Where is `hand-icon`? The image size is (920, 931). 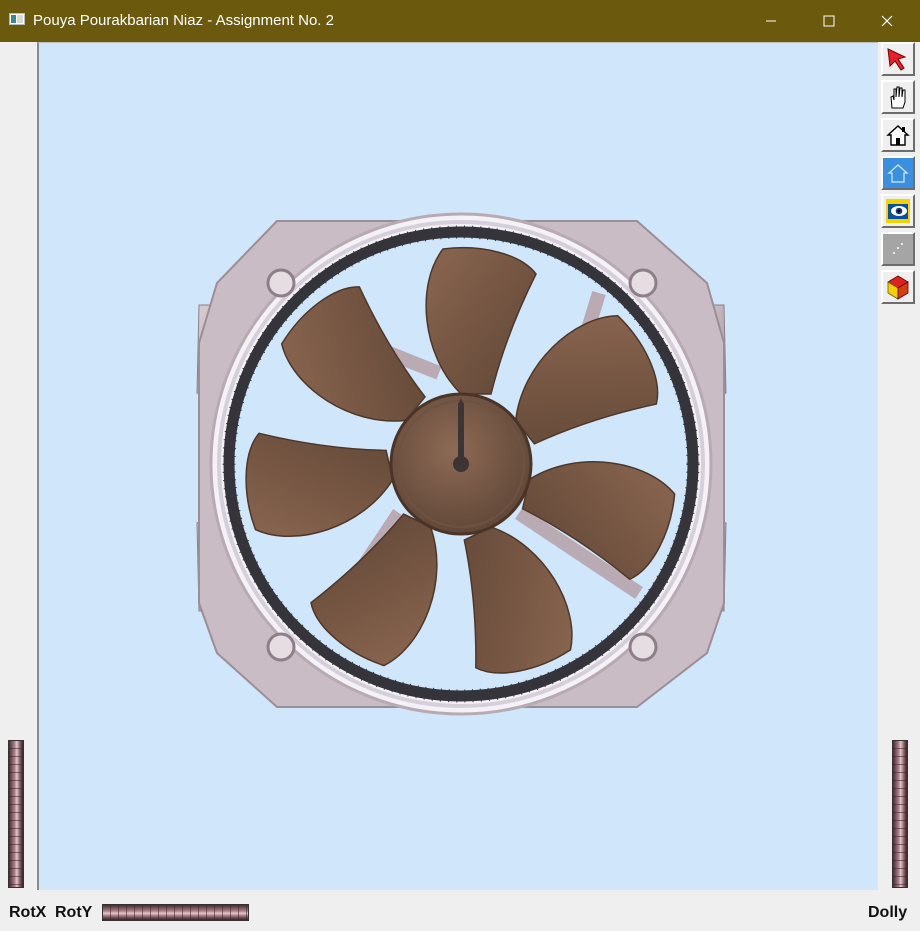 hand-icon is located at coordinates (898, 97).